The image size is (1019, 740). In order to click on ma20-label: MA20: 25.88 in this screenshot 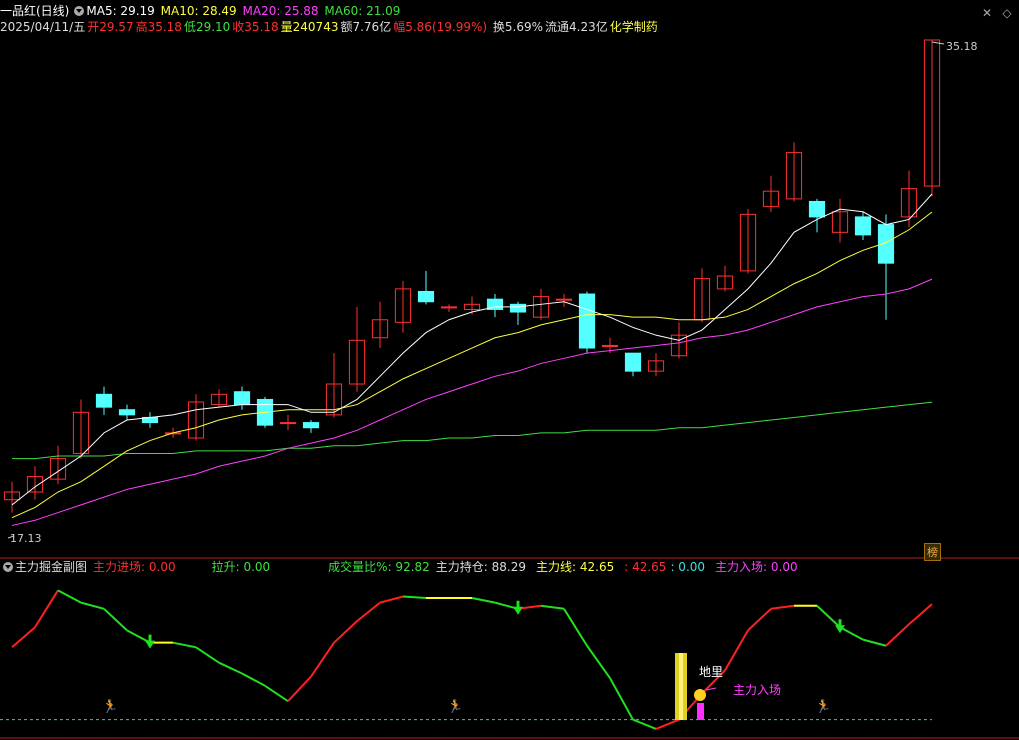, I will do `click(280, 11)`.